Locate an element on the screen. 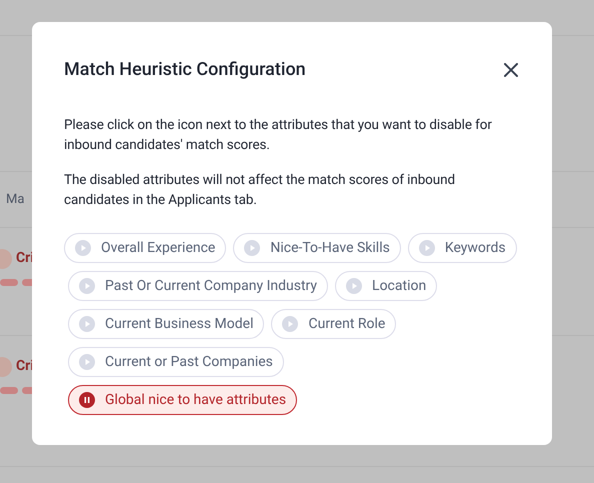 Image resolution: width=594 pixels, height=483 pixels. attribute-chip: Current Role is located at coordinates (333, 324).